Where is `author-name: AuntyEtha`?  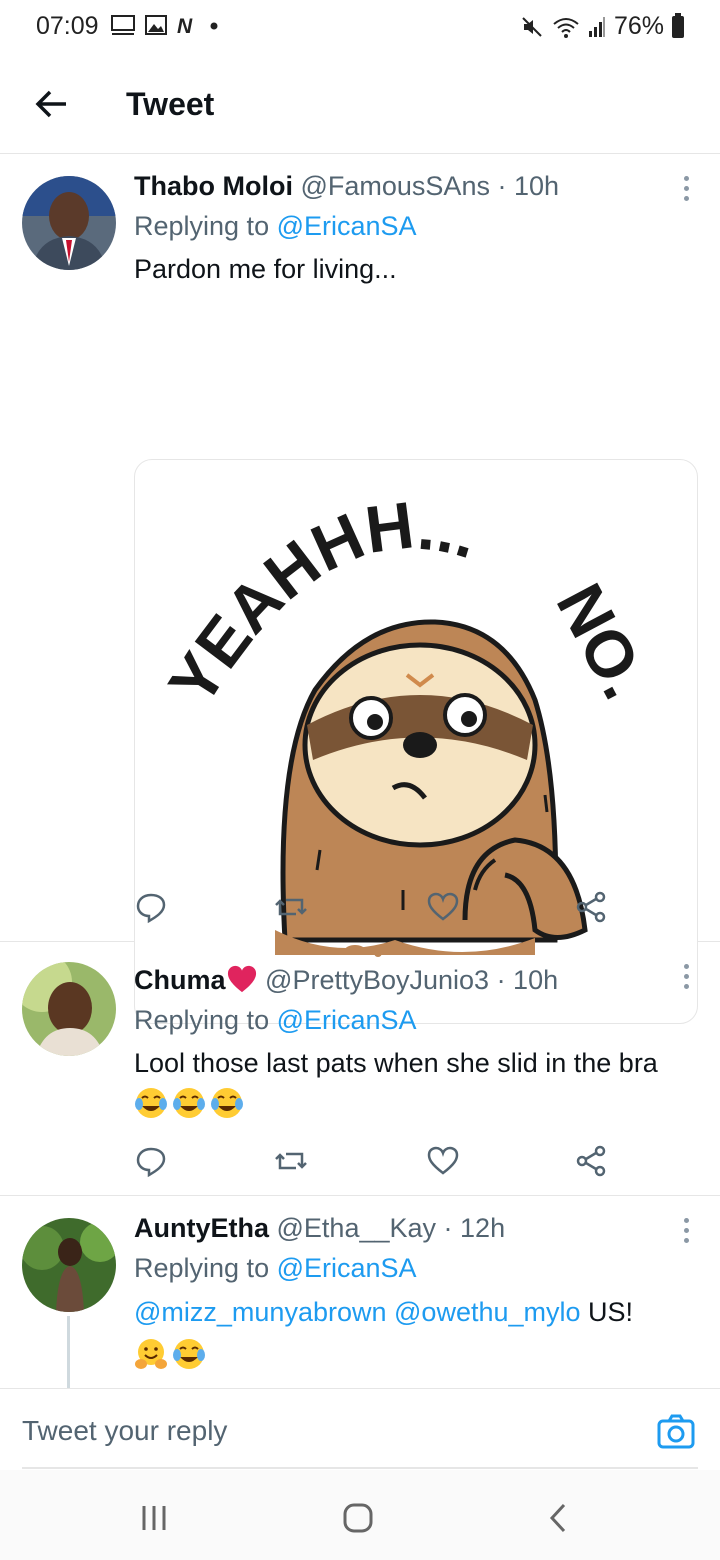
author-name: AuntyEtha is located at coordinates (201, 1228).